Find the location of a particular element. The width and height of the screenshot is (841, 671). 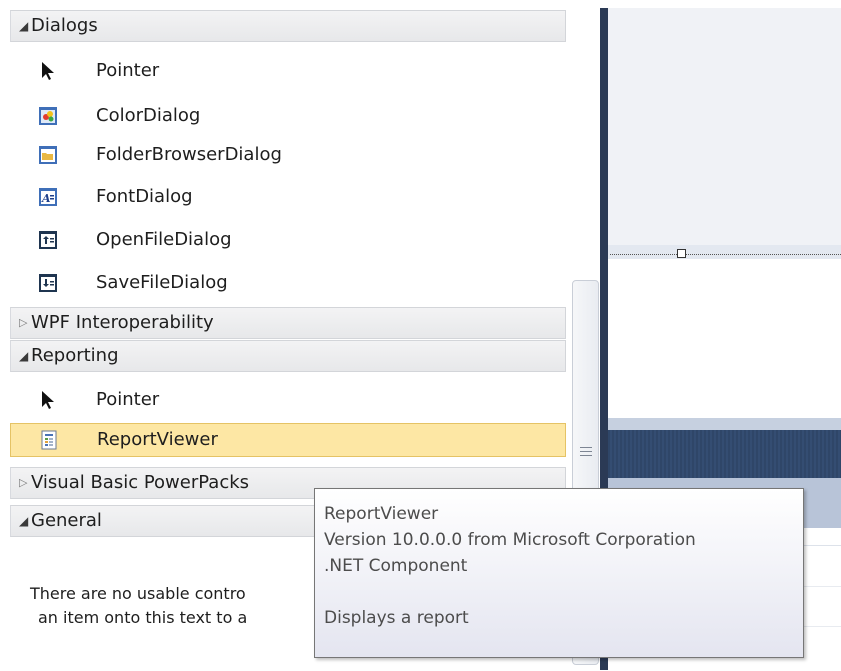

color-dialog-icon is located at coordinates (48, 116).